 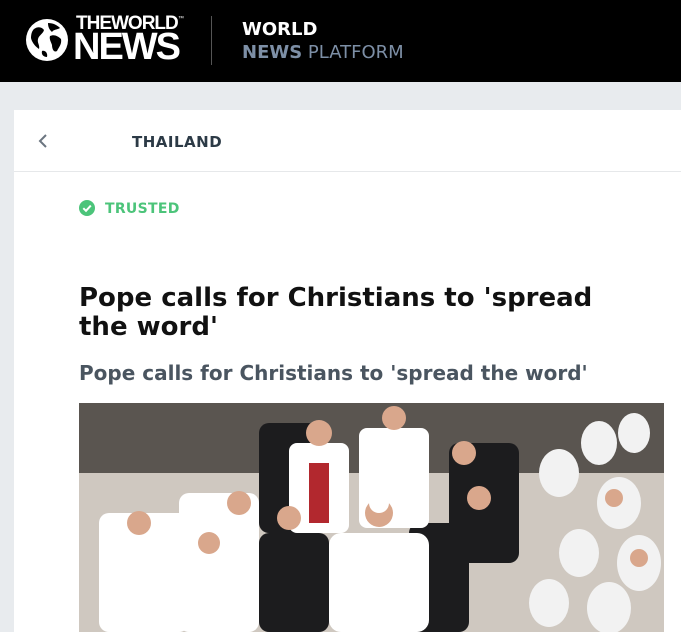 What do you see at coordinates (45, 141) in the screenshot?
I see `chevron-left-icon` at bounding box center [45, 141].